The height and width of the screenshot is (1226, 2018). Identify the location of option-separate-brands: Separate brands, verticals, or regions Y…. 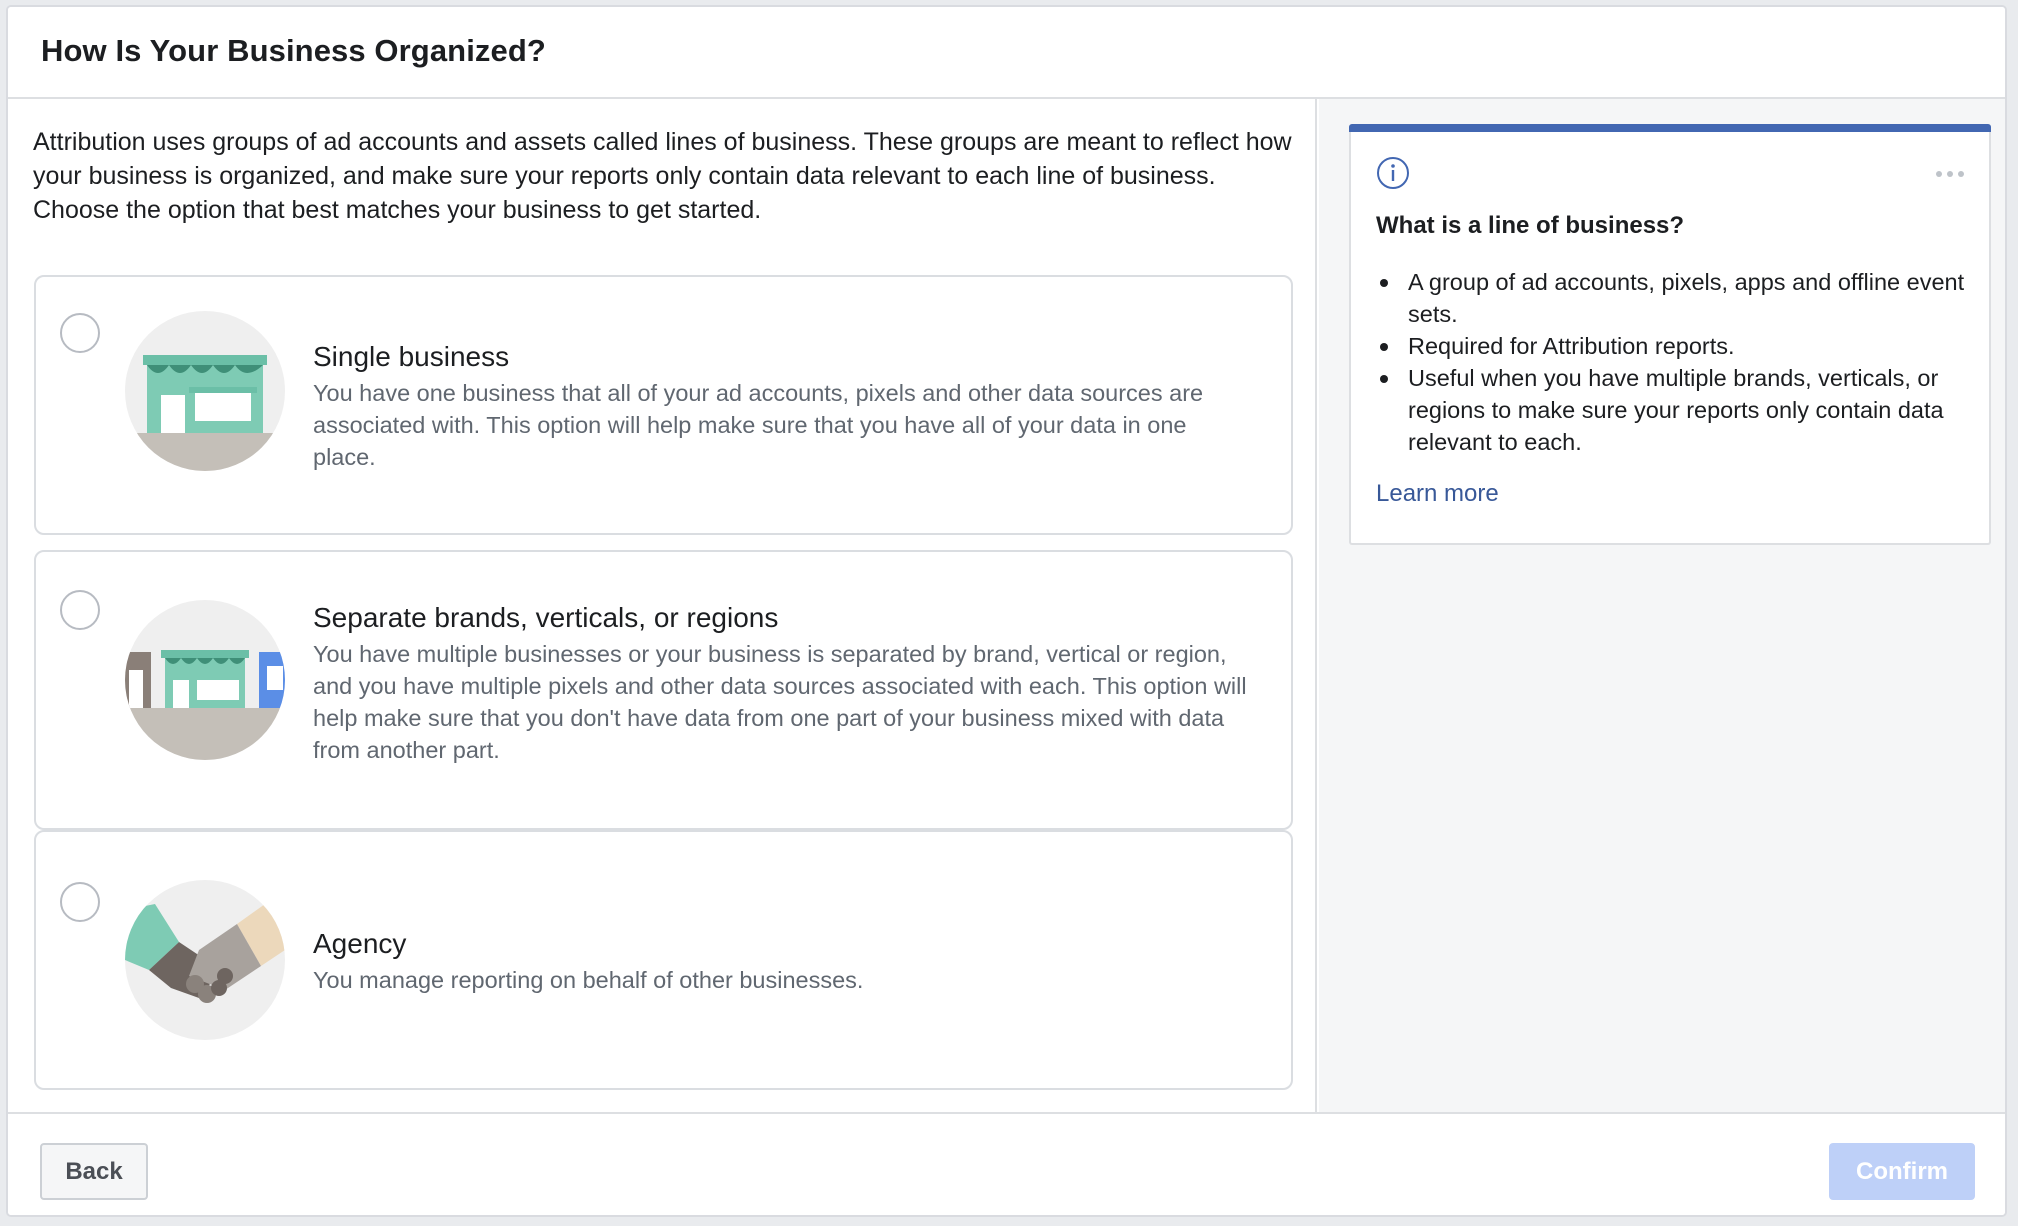
(663, 690).